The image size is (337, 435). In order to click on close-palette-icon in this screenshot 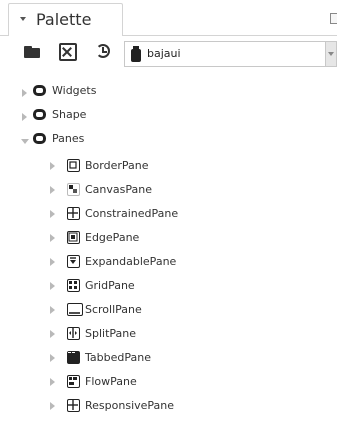, I will do `click(68, 52)`.